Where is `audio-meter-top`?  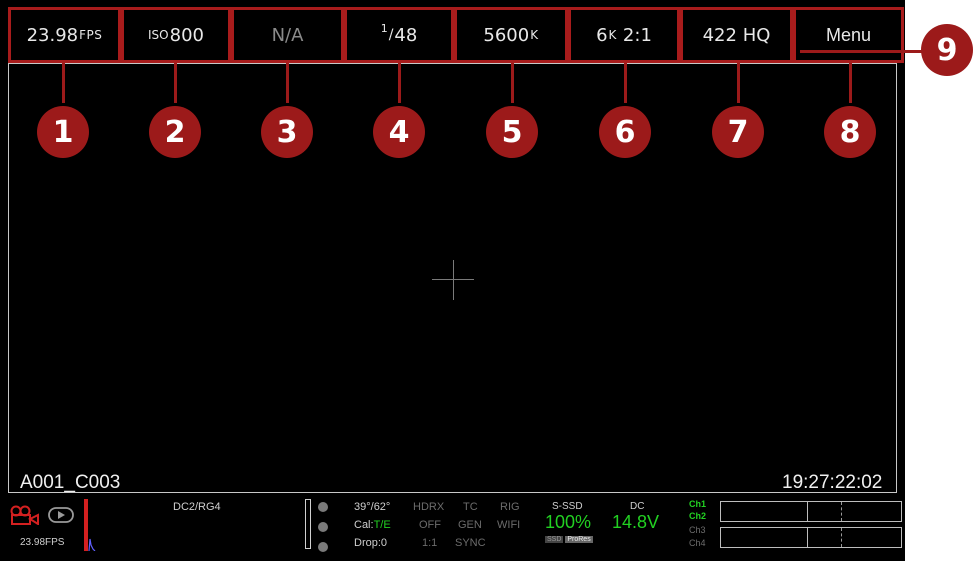 audio-meter-top is located at coordinates (811, 511).